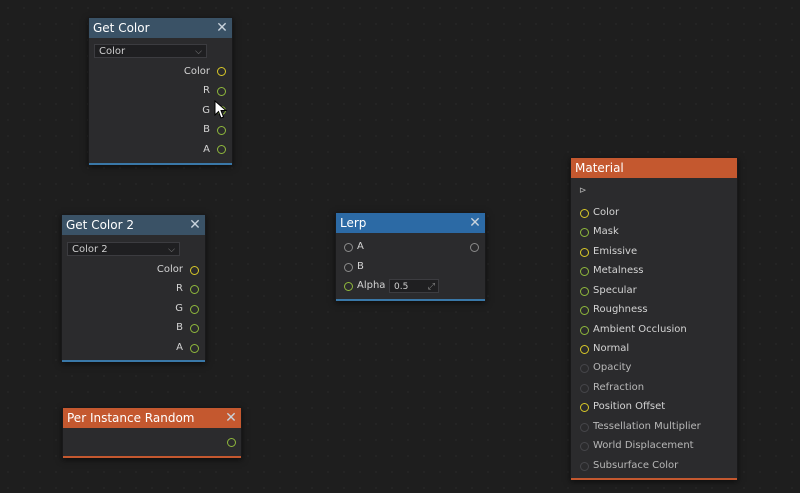 This screenshot has height=493, width=800. Describe the element at coordinates (620, 309) in the screenshot. I see `input-label-roughness: Roughness` at that location.